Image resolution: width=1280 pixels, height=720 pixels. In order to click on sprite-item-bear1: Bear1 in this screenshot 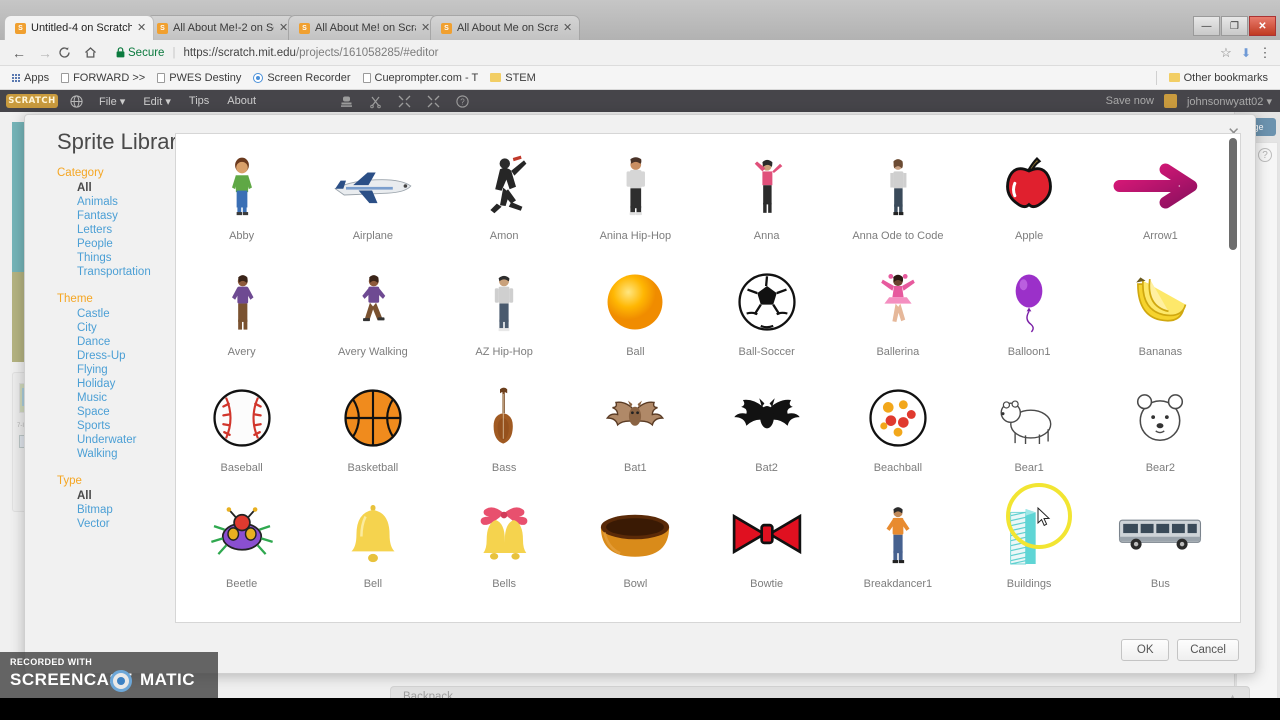, I will do `click(1029, 430)`.